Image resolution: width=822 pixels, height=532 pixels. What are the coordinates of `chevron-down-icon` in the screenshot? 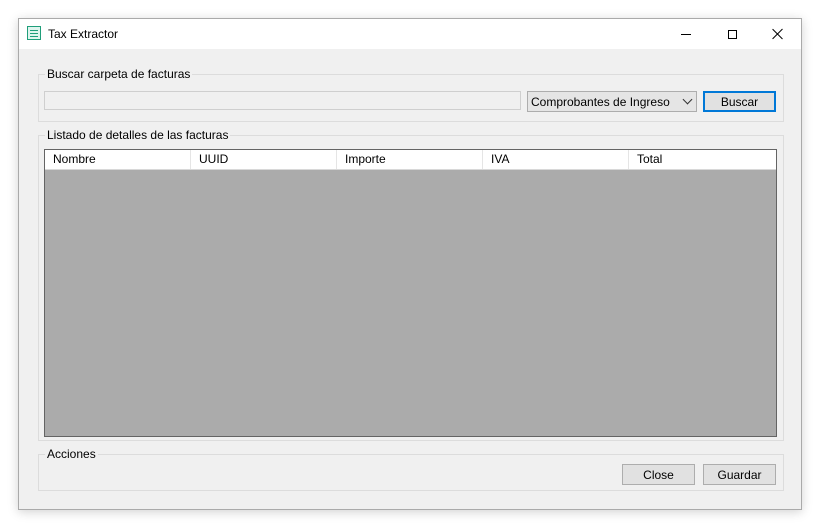 It's located at (687, 99).